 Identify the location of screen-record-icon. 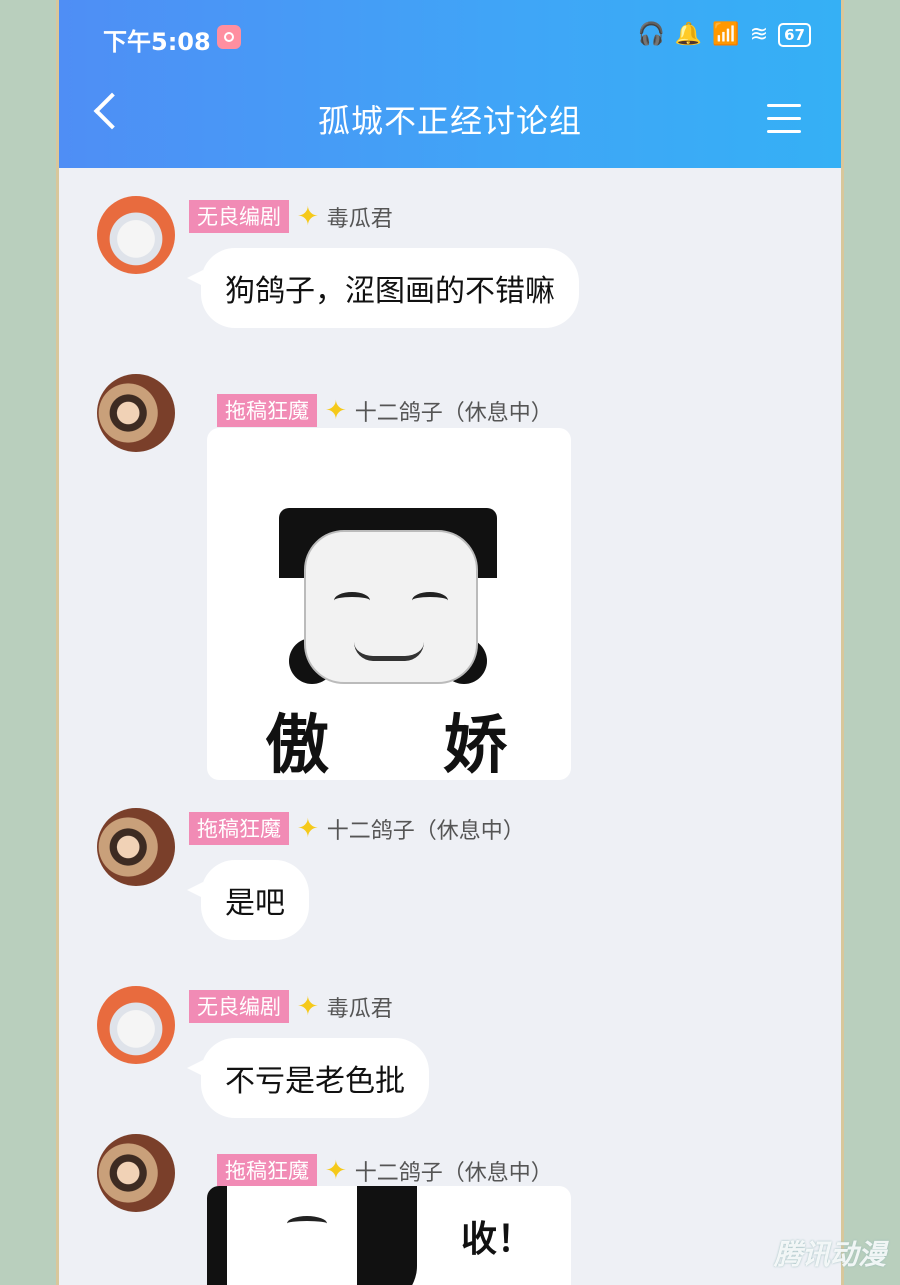
(229, 37).